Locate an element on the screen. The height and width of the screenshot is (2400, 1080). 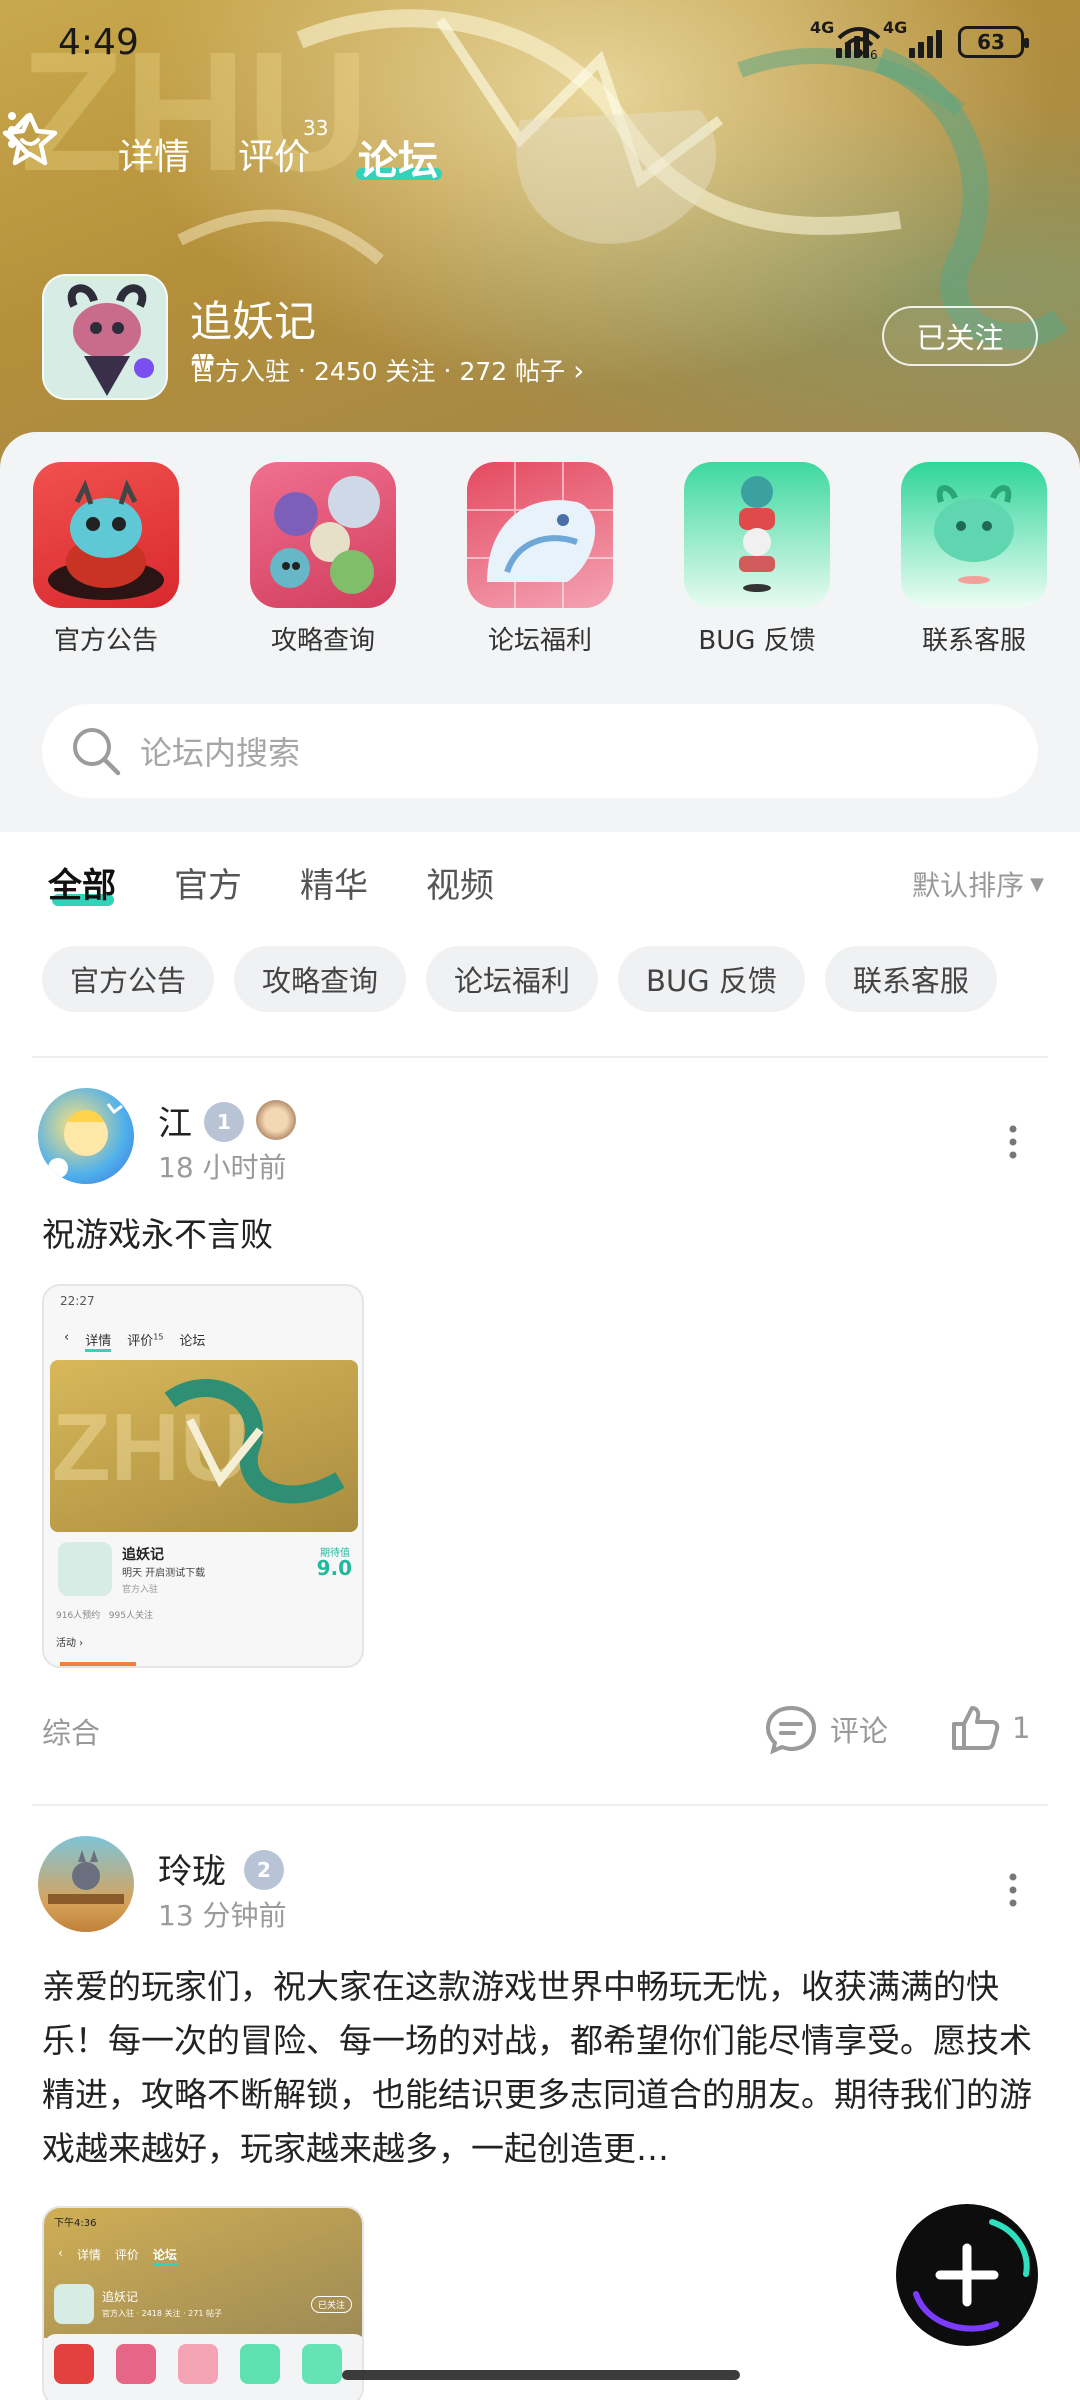
category-label: 攻略查询 is located at coordinates (322, 641).